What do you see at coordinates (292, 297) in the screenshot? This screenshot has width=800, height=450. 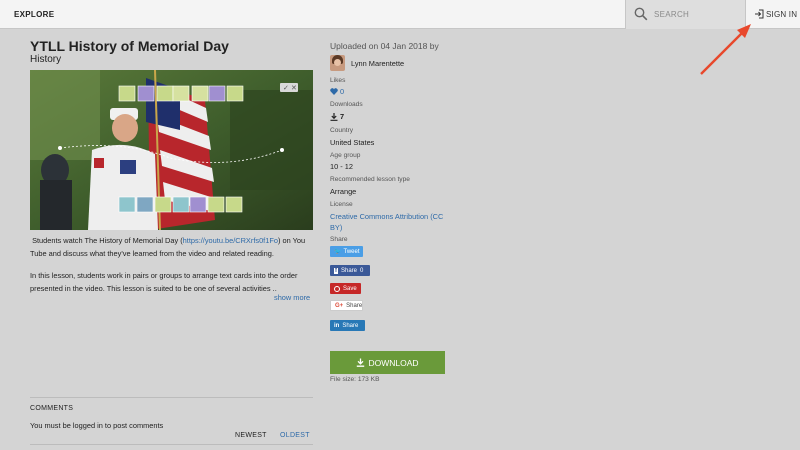 I see `show-more-link: show more` at bounding box center [292, 297].